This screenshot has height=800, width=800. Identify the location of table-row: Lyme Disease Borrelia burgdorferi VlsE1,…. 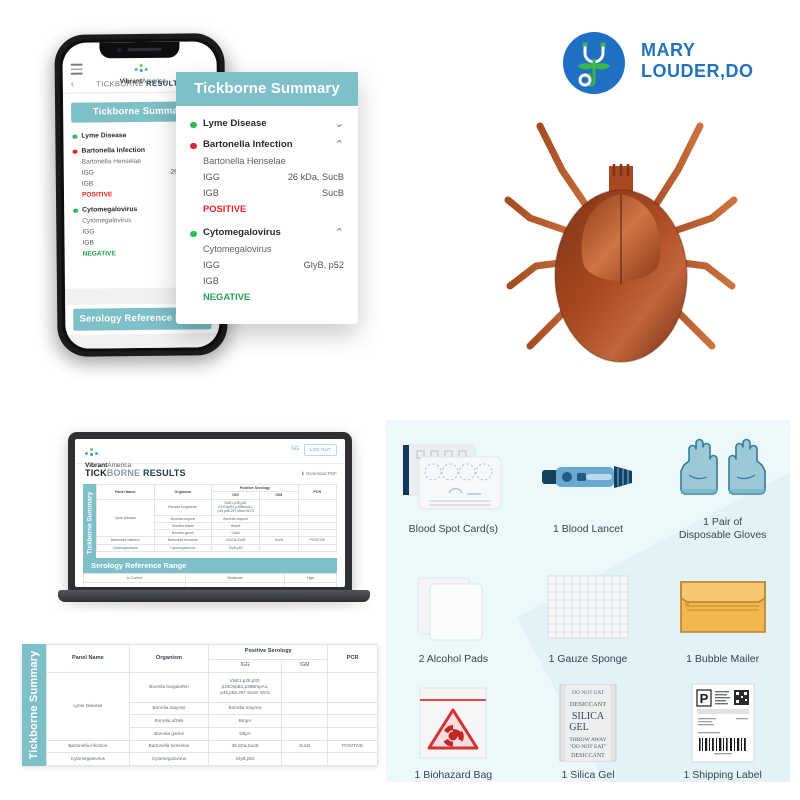
(217, 518).